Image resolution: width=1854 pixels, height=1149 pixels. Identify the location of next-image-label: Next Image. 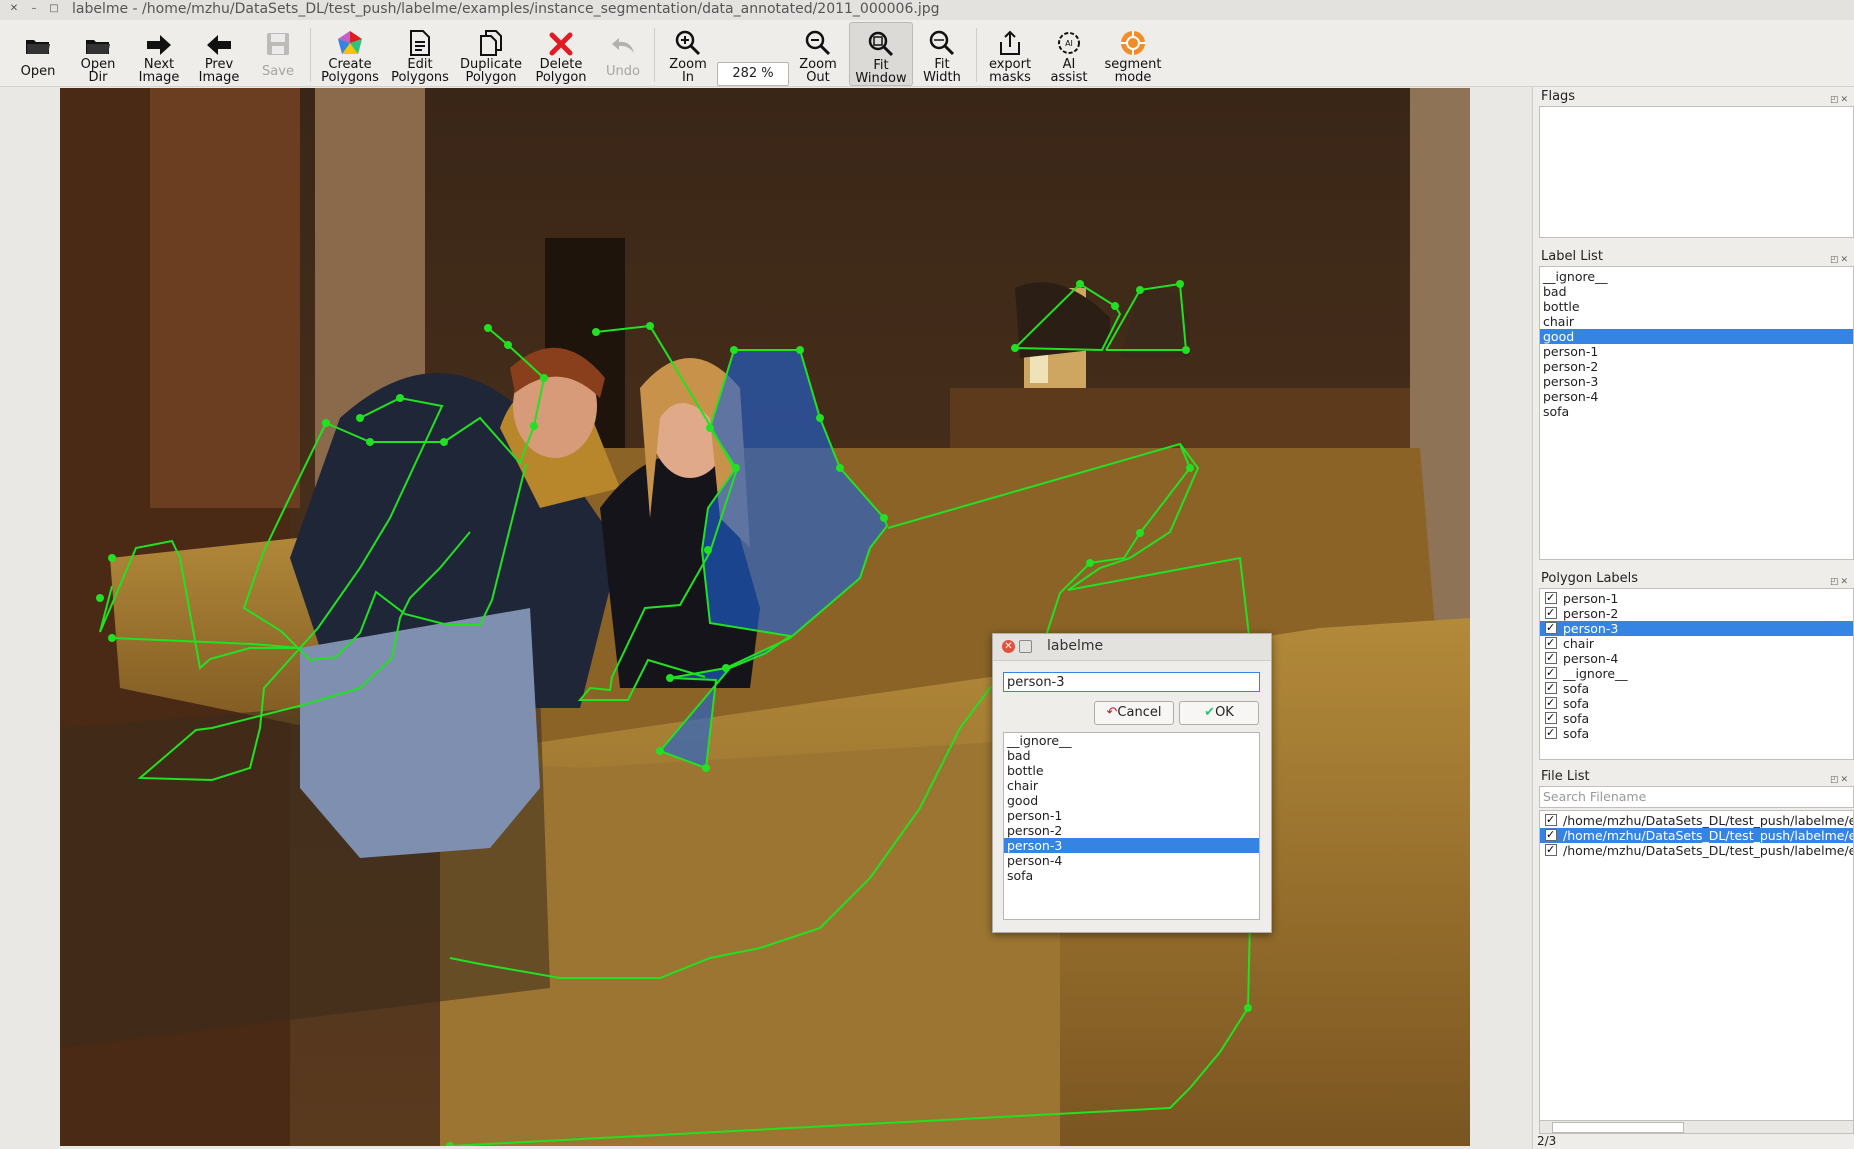
(159, 71).